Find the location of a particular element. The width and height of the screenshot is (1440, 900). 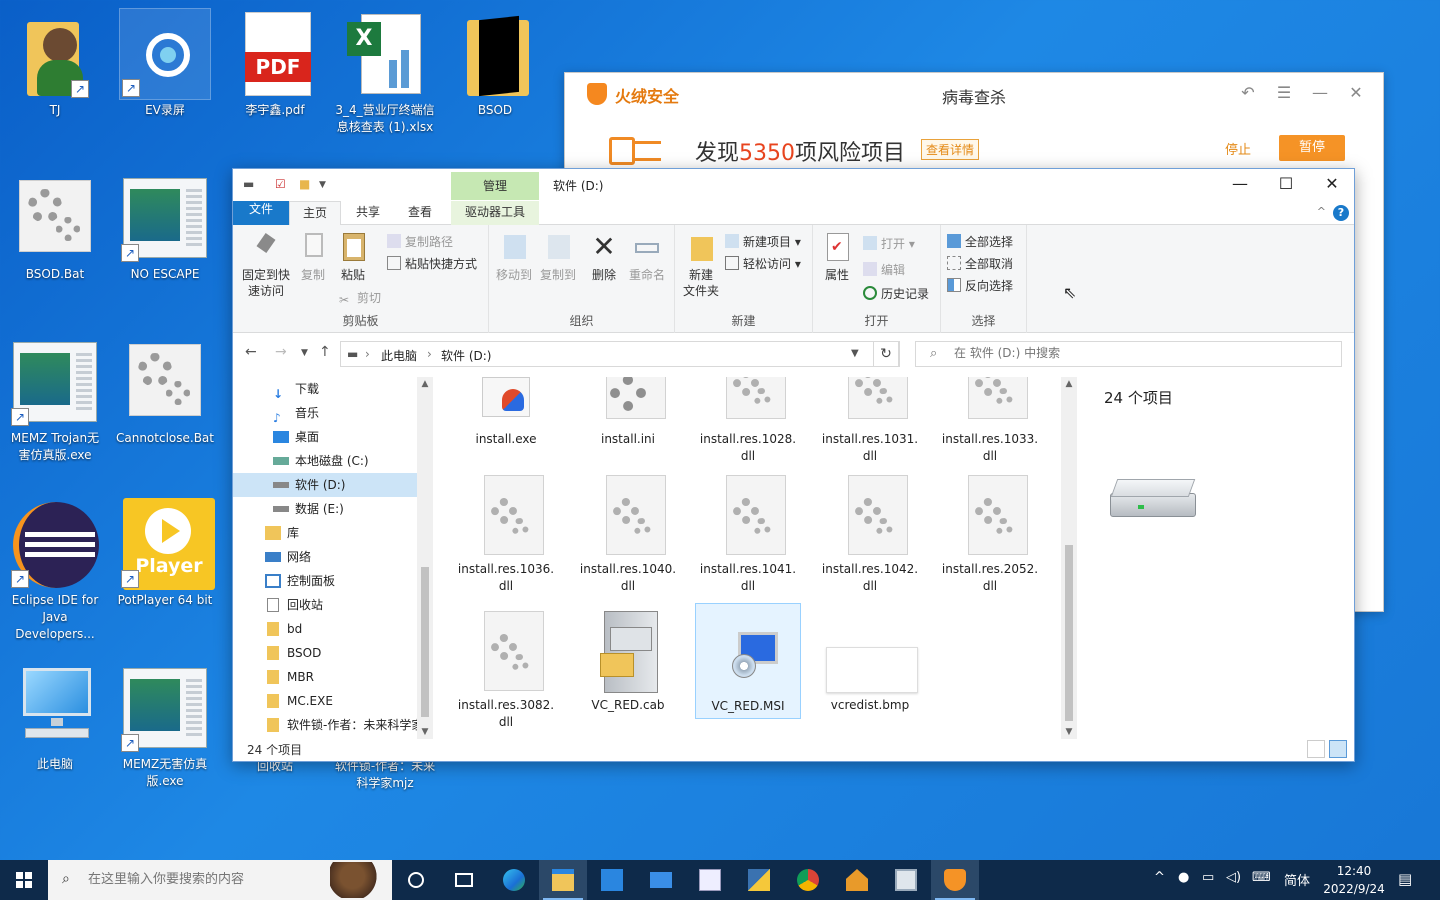

file-item: install.res.1042. dll is located at coordinates (870, 534).